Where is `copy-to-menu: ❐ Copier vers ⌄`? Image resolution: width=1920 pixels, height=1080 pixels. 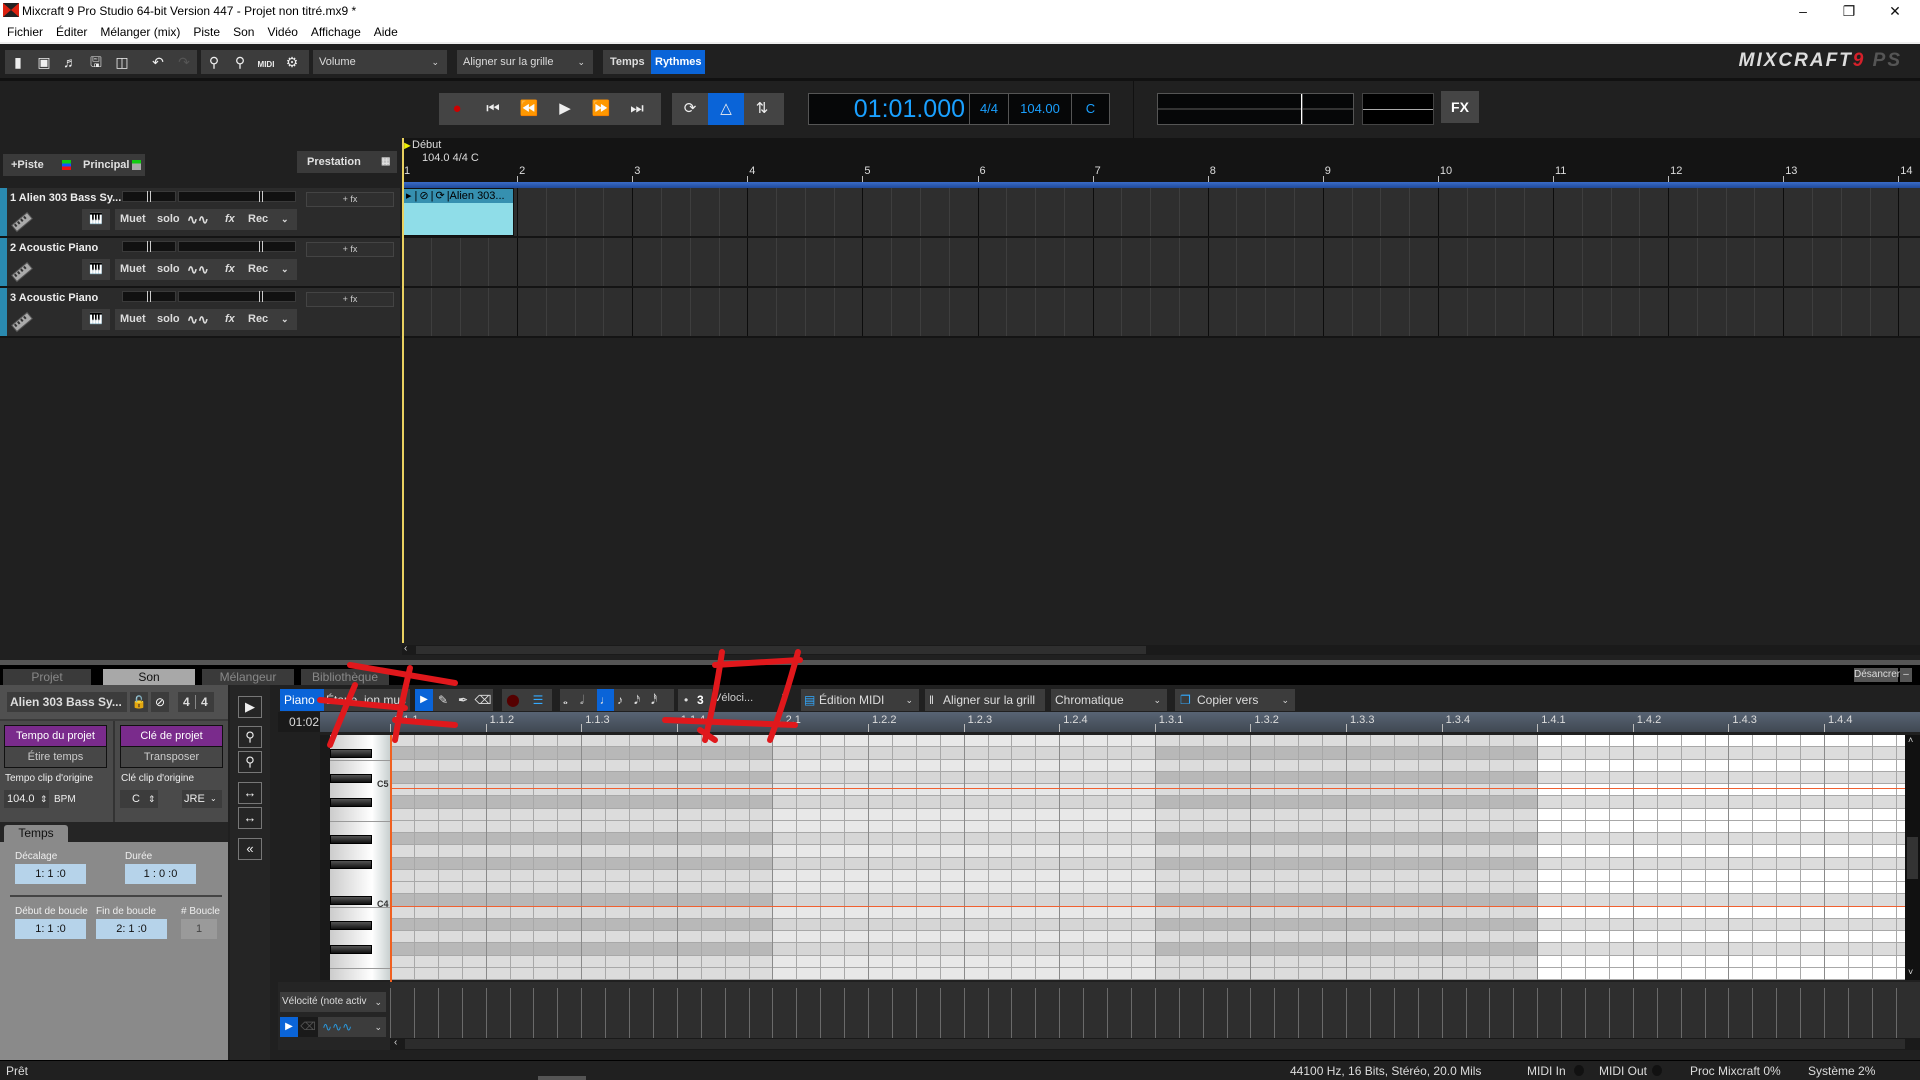
copy-to-menu: ❐ Copier vers ⌄ is located at coordinates (1235, 700).